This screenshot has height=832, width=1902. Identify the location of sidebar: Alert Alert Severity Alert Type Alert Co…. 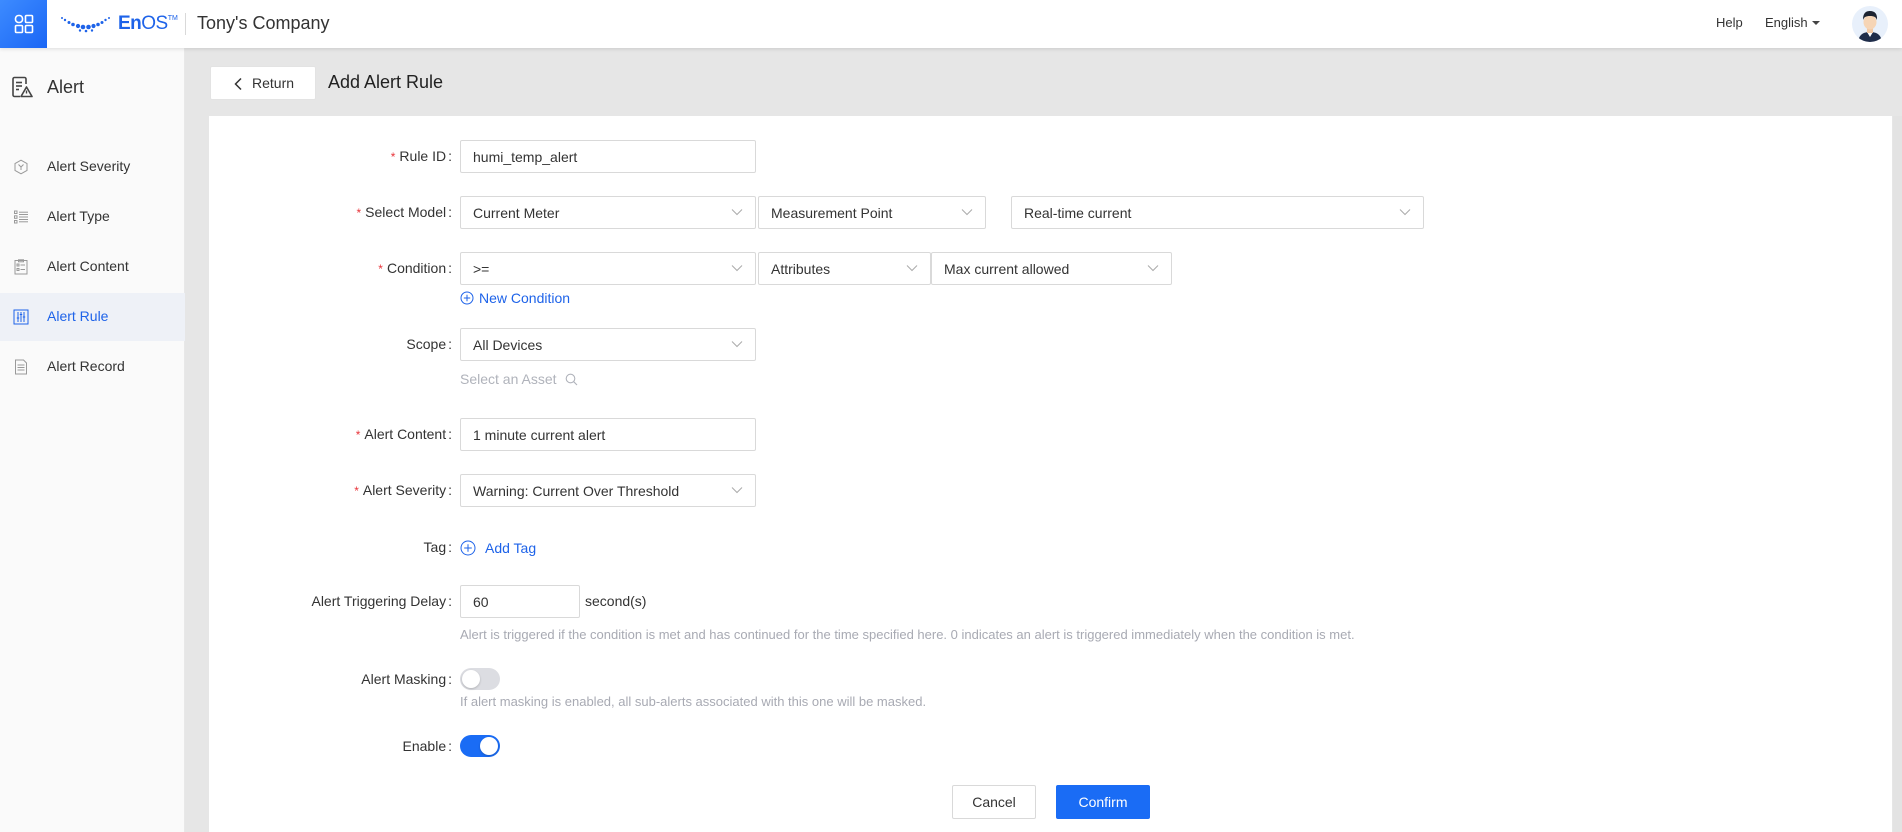
(92, 440).